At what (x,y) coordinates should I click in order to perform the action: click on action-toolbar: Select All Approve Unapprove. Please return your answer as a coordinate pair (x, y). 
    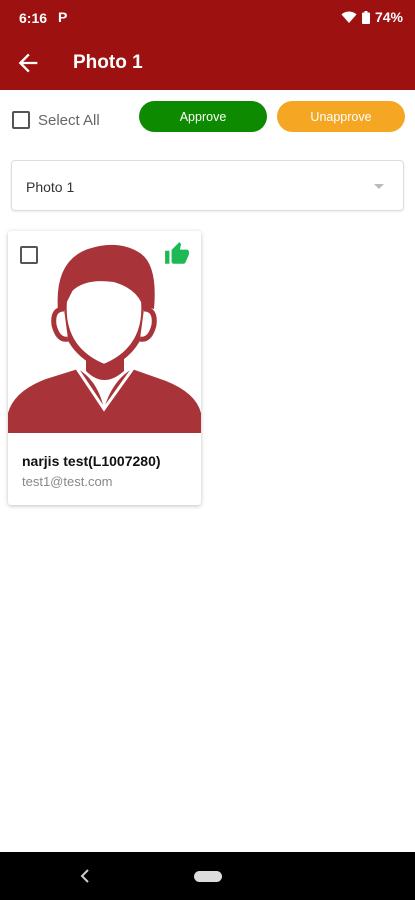
    Looking at the image, I should click on (207, 120).